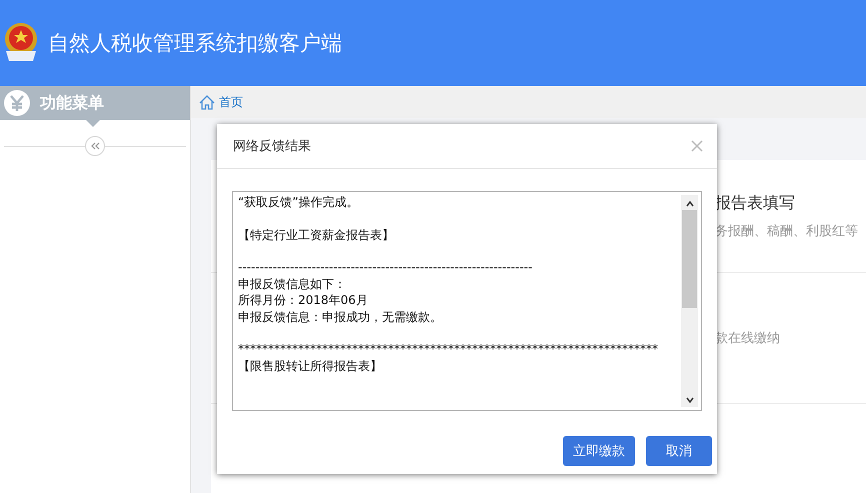 The image size is (866, 493). What do you see at coordinates (231, 102) in the screenshot?
I see `breadcrumb-link: 首页` at bounding box center [231, 102].